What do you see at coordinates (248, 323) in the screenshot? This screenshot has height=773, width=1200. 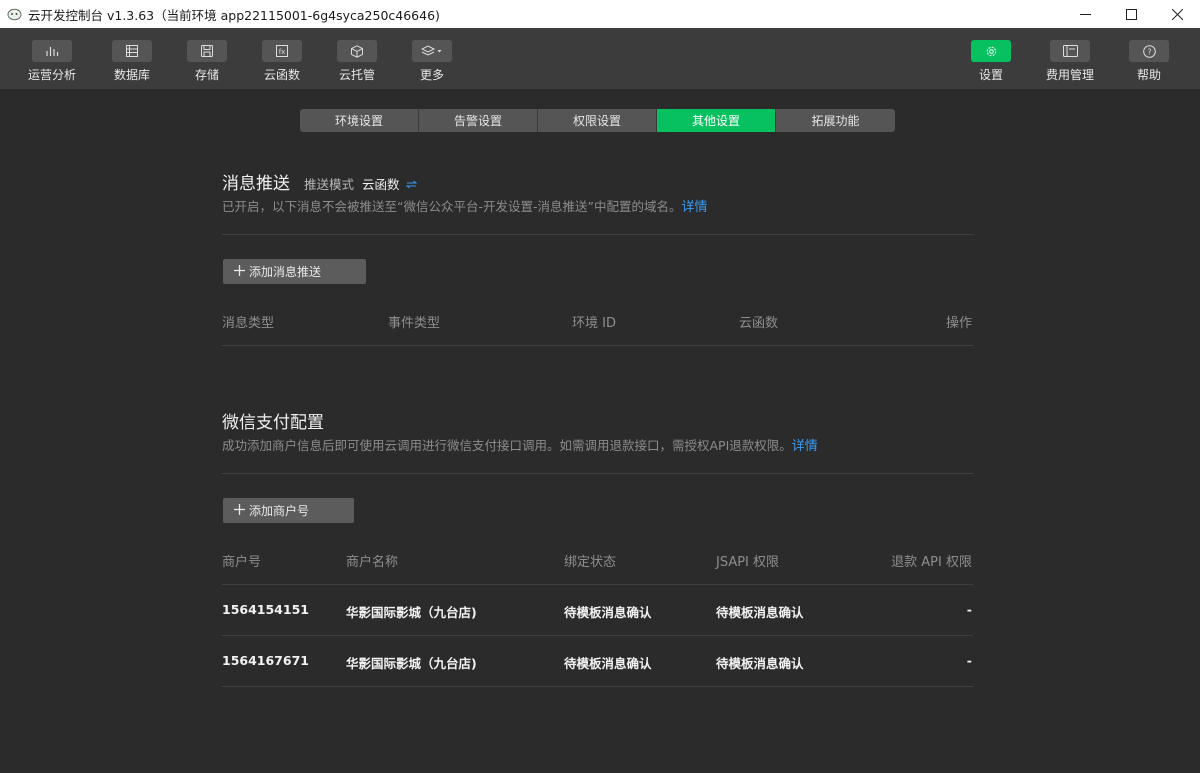 I see `column-header: 消息类型` at bounding box center [248, 323].